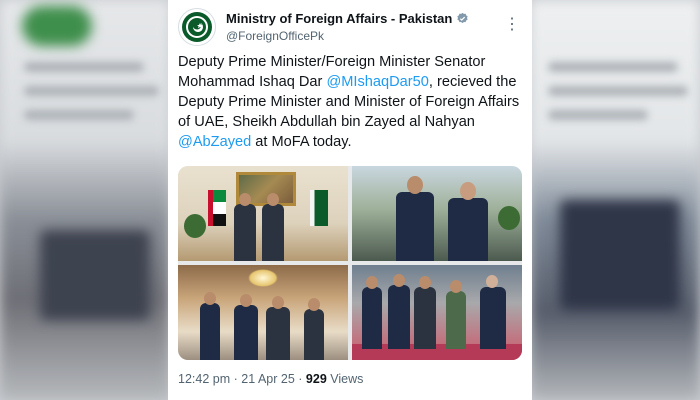 The width and height of the screenshot is (700, 400). Describe the element at coordinates (217, 208) in the screenshot. I see `uae-flag` at that location.